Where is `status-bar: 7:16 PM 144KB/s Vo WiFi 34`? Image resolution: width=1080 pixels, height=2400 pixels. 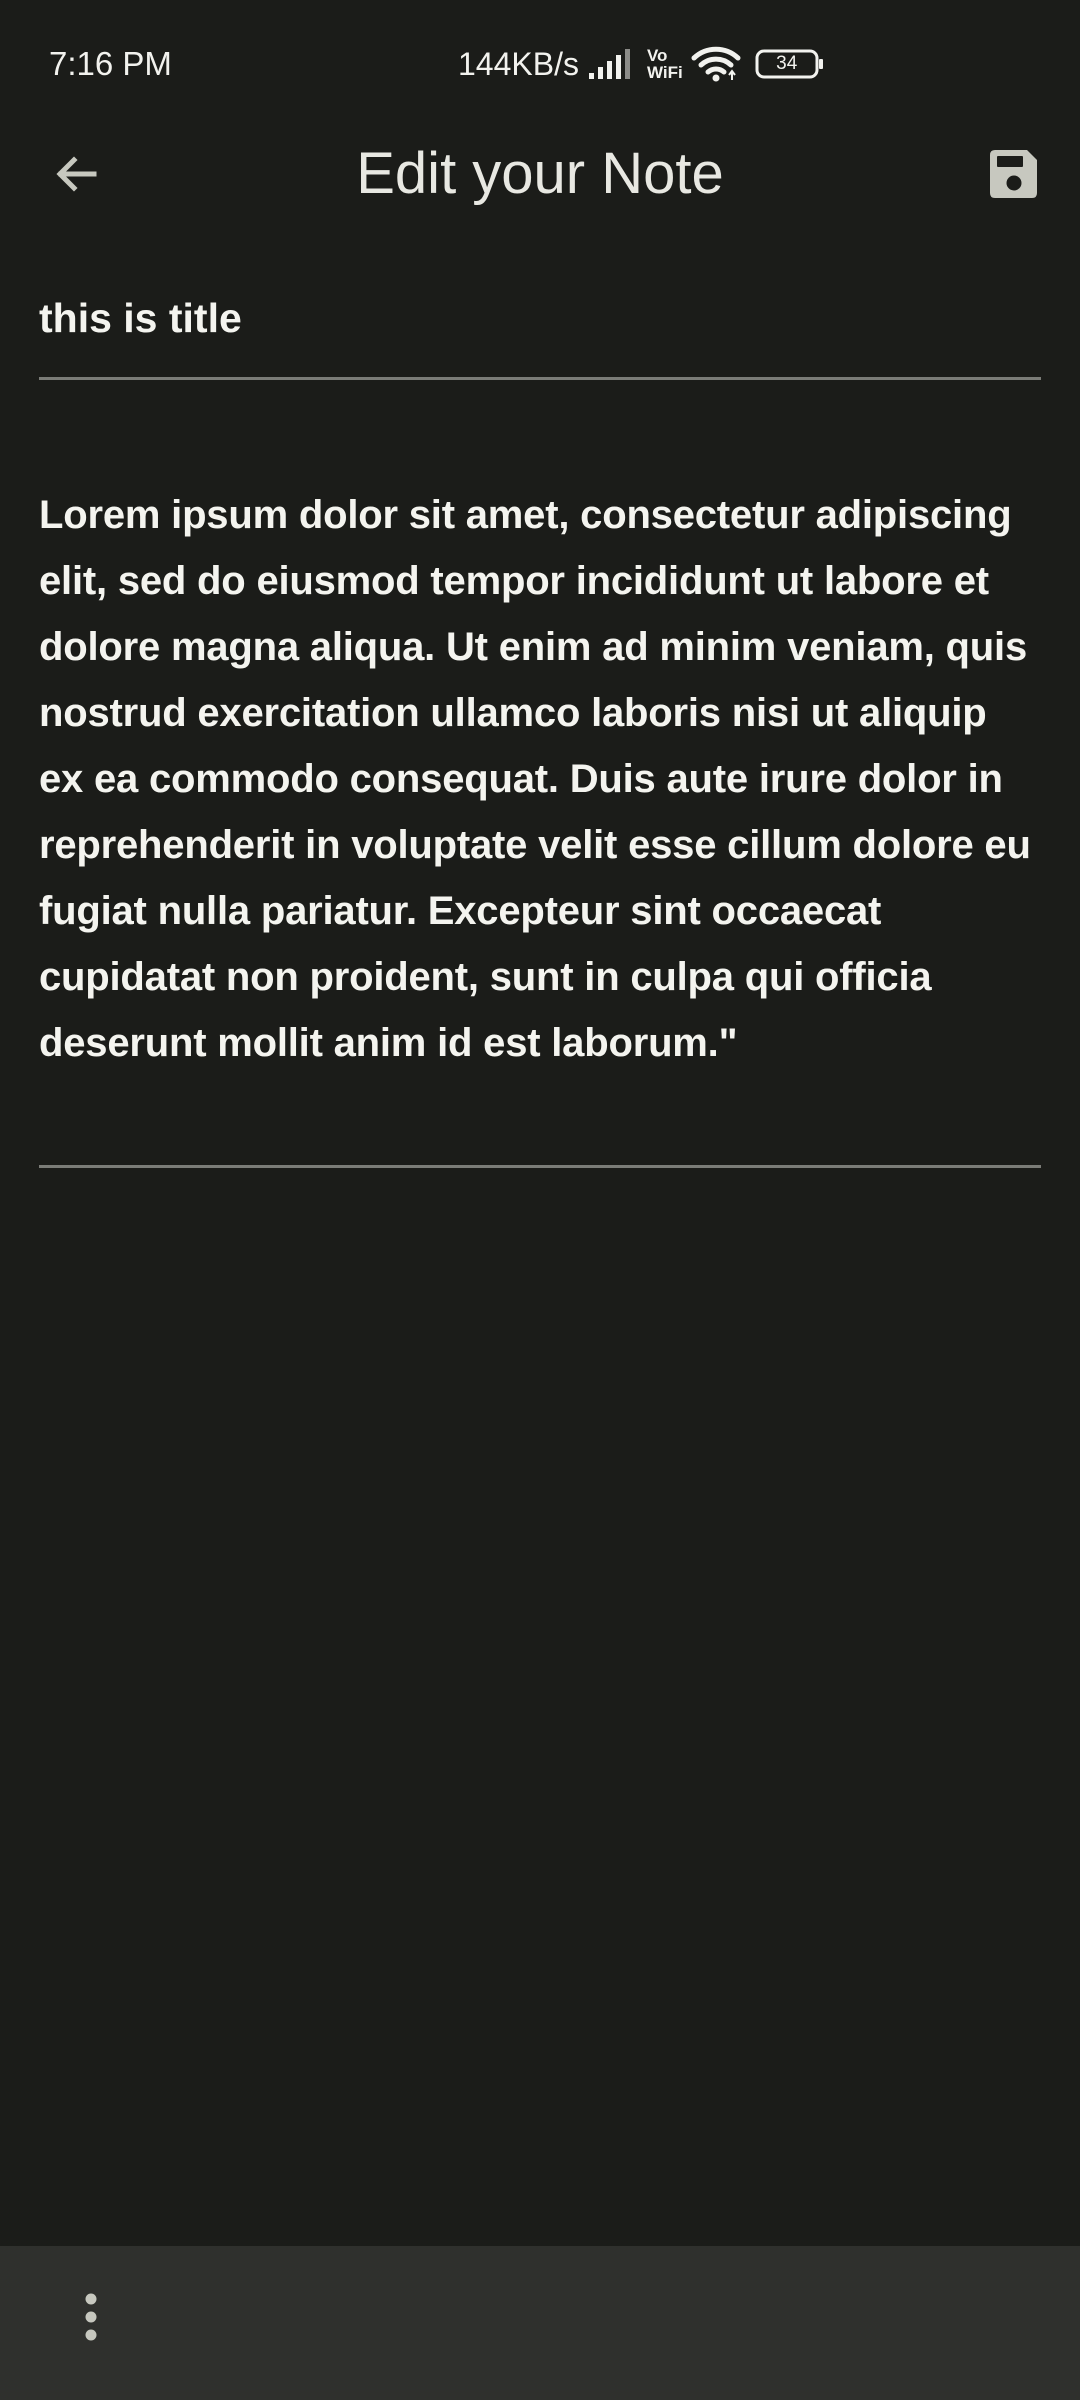
status-bar: 7:16 PM 144KB/s Vo WiFi 34 is located at coordinates (540, 64).